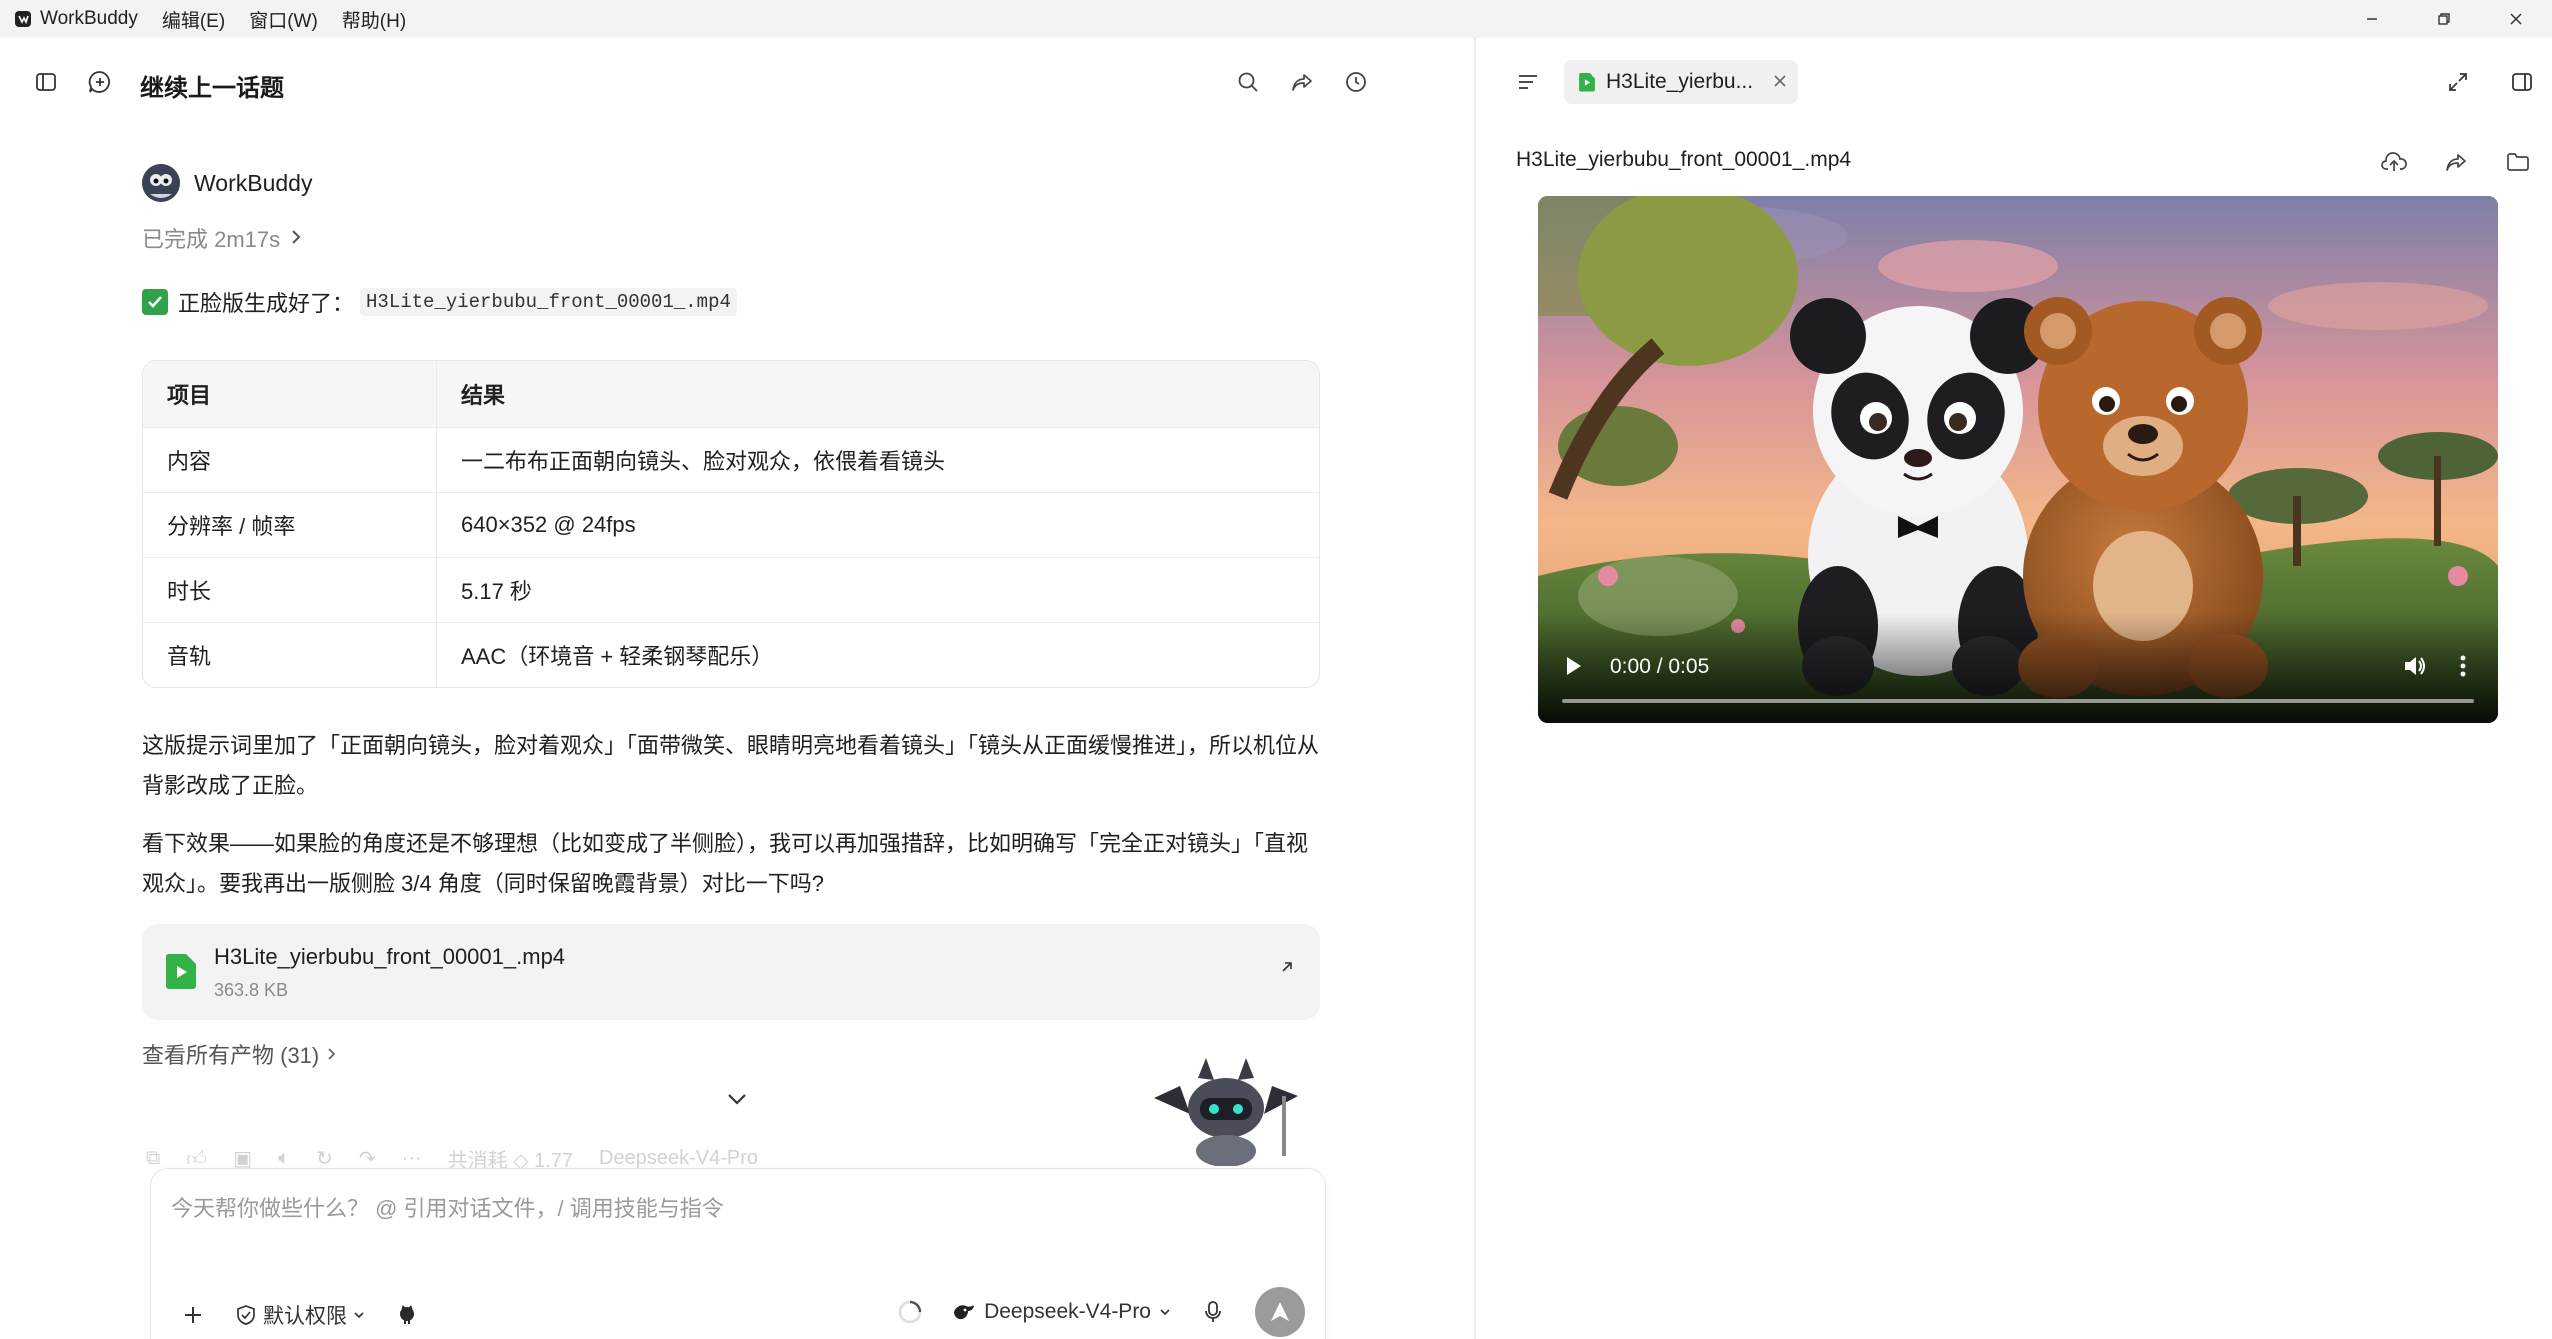 This screenshot has height=1339, width=2552. Describe the element at coordinates (231, 1055) in the screenshot. I see `artifacts-label: 查看所有产物 (31)` at that location.